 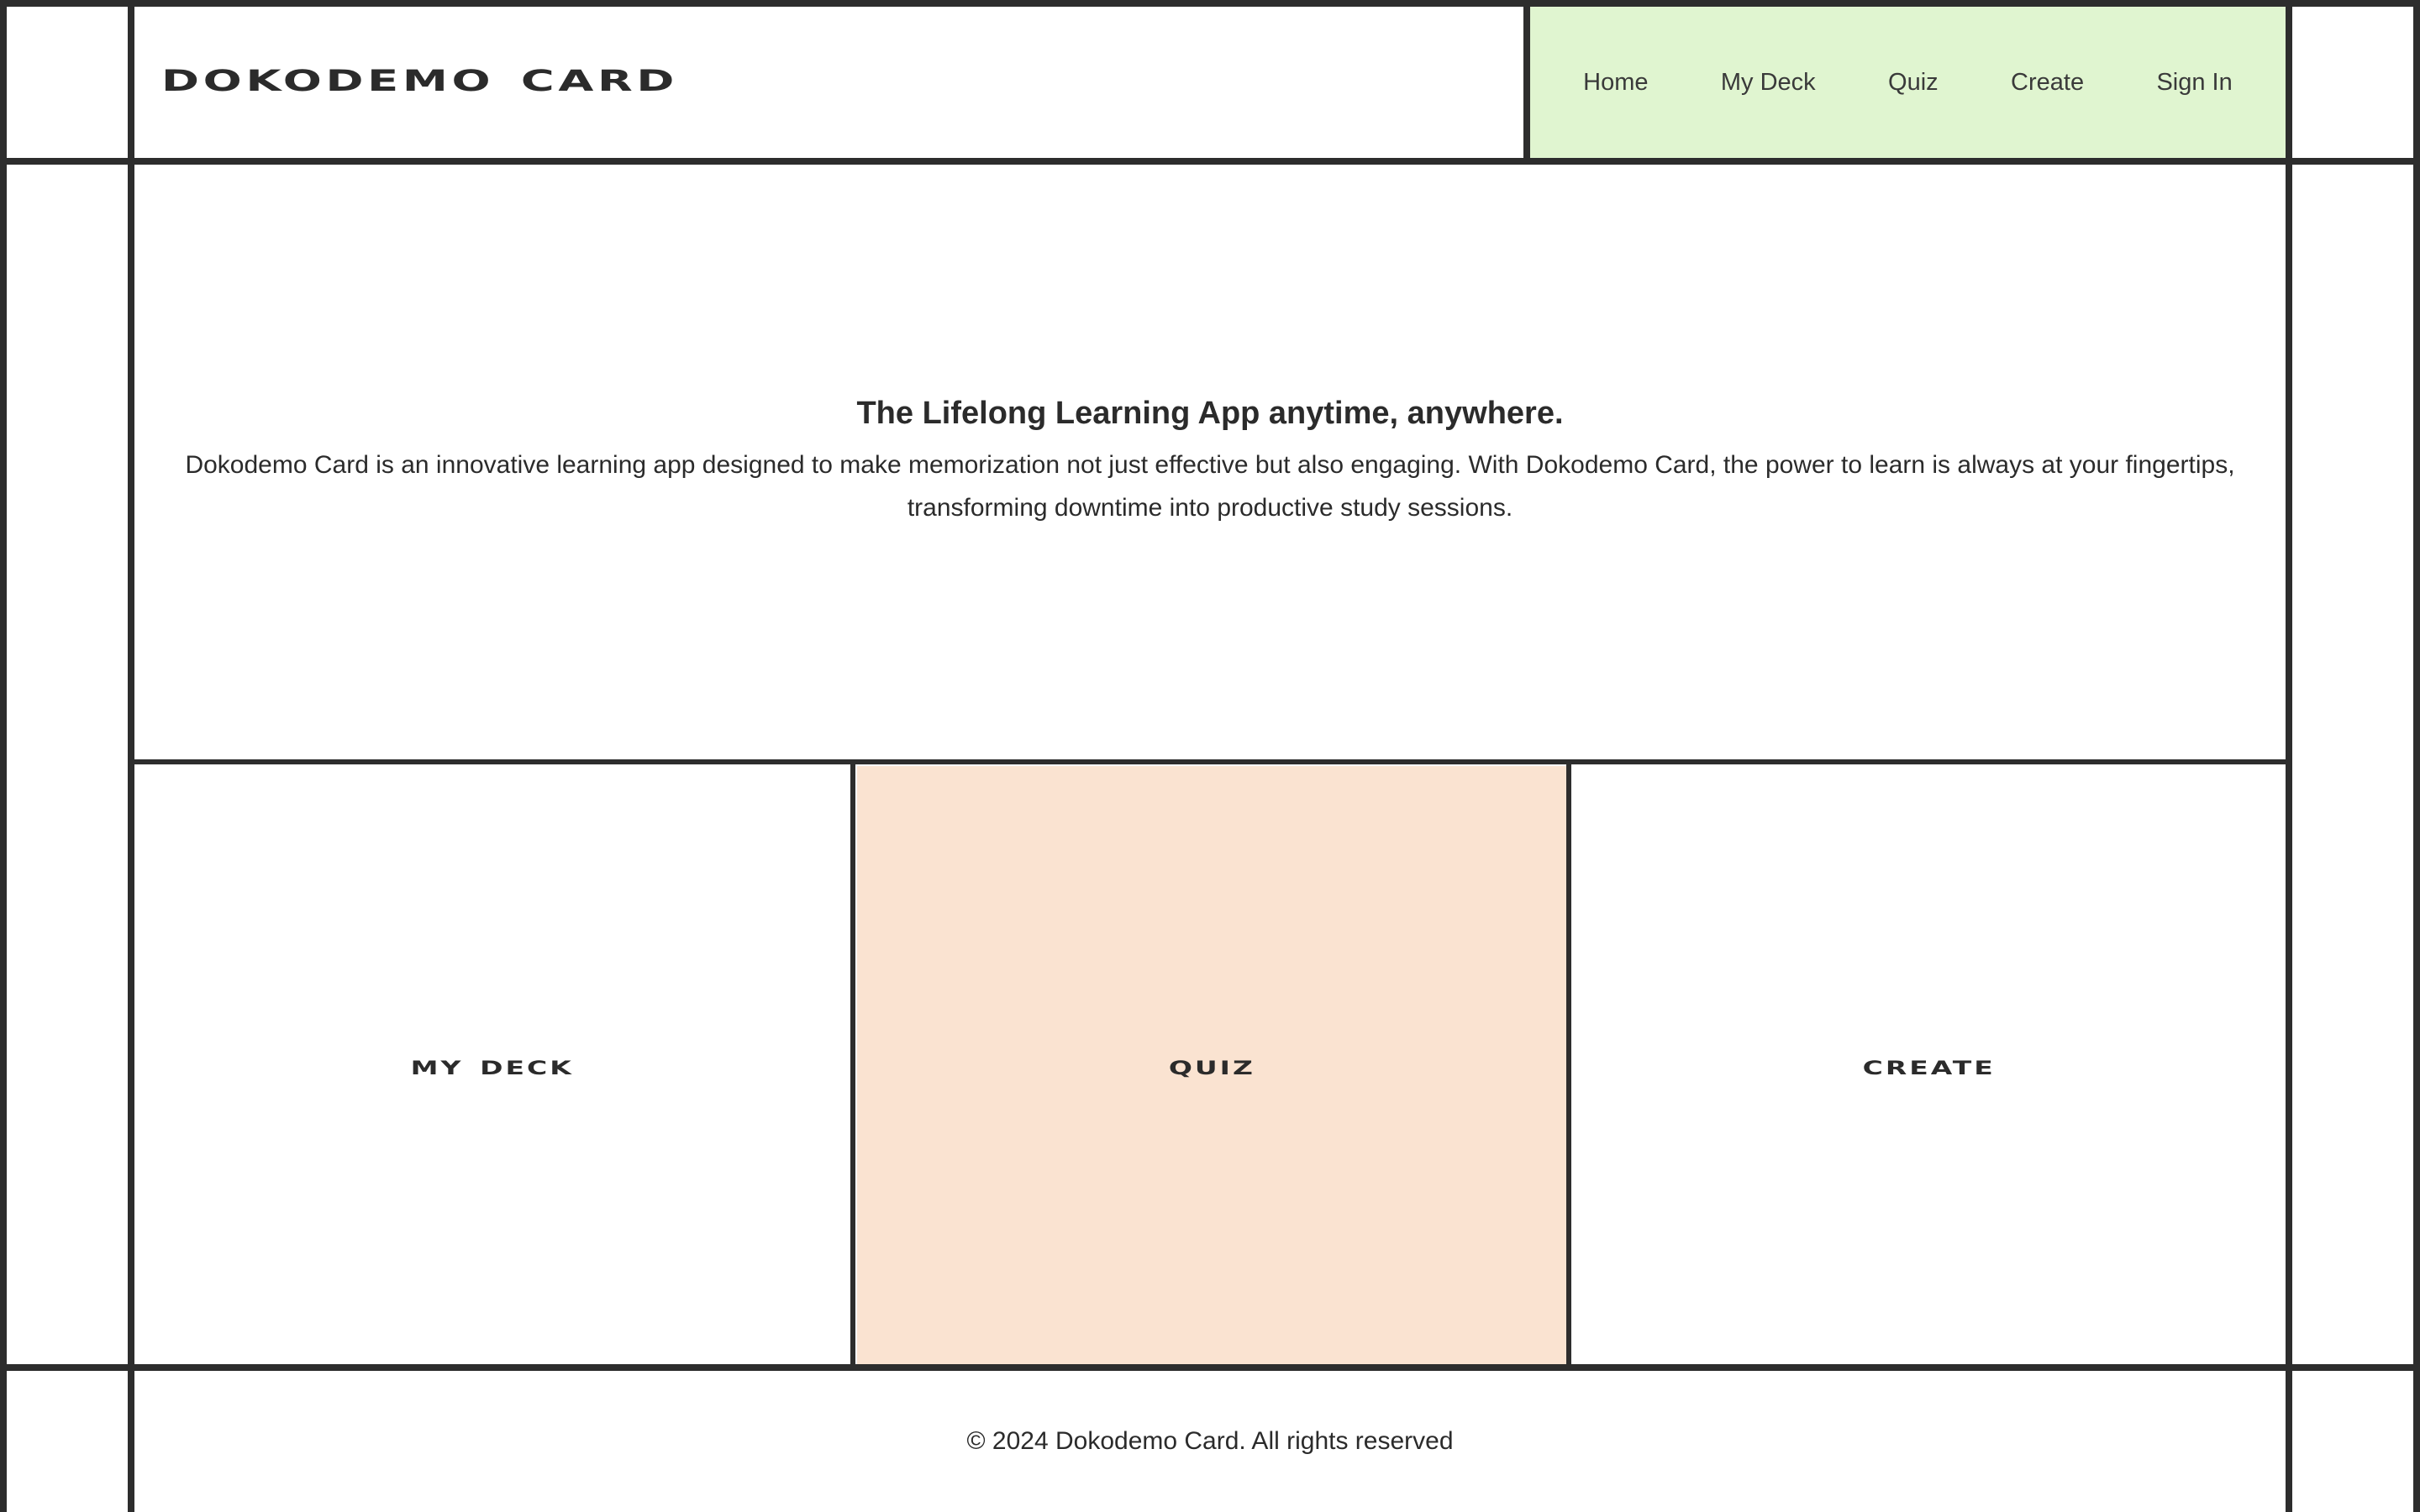 I want to click on my-deck-card-label: My Deck, so click(x=493, y=1065).